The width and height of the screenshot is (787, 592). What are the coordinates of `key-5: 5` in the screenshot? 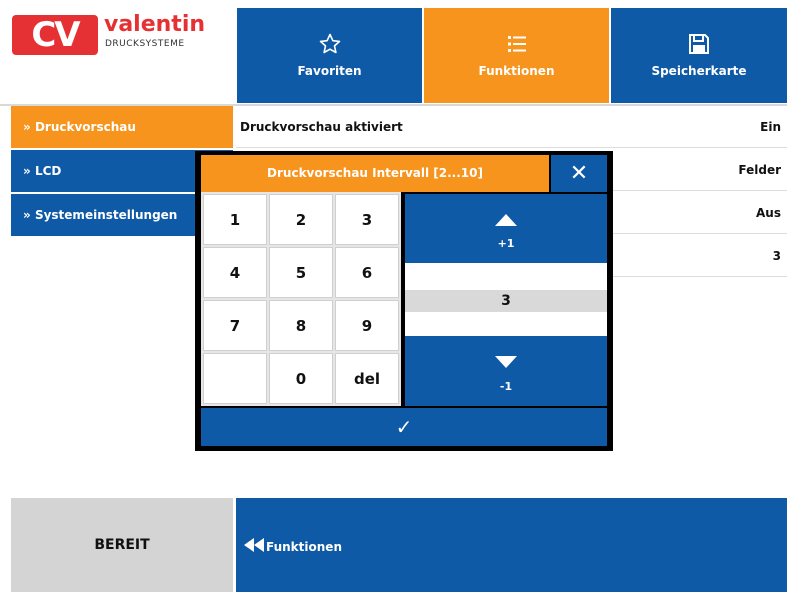 It's located at (301, 272).